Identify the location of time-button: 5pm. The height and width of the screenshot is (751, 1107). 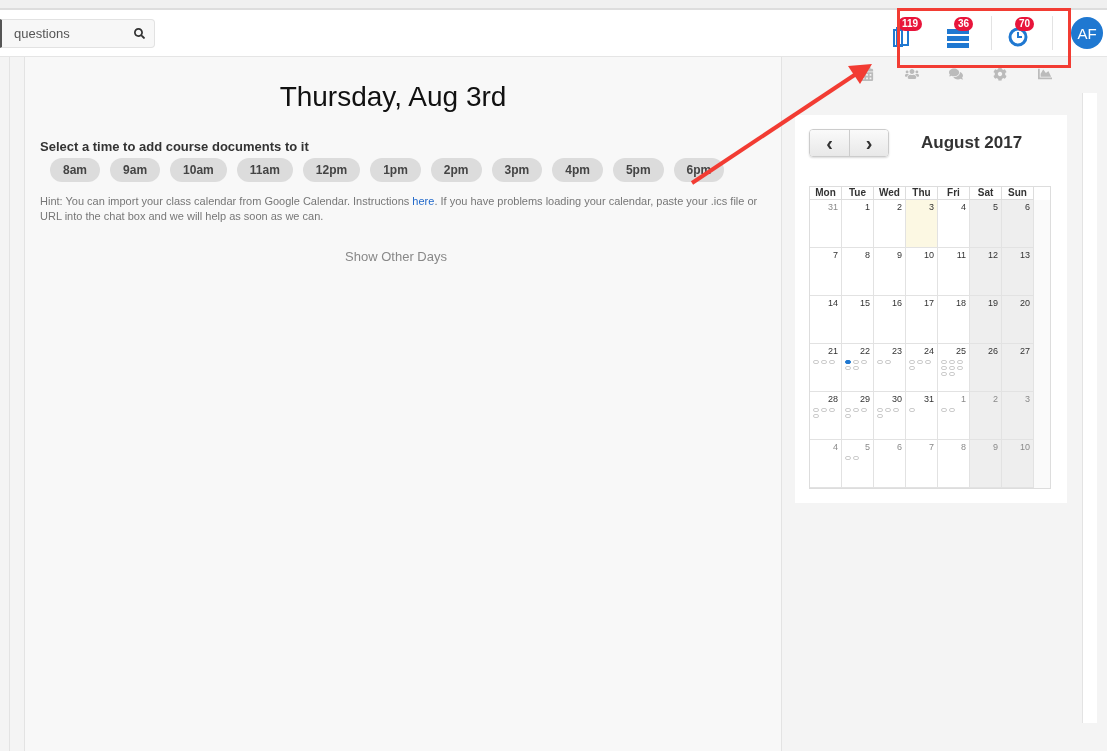
(638, 170).